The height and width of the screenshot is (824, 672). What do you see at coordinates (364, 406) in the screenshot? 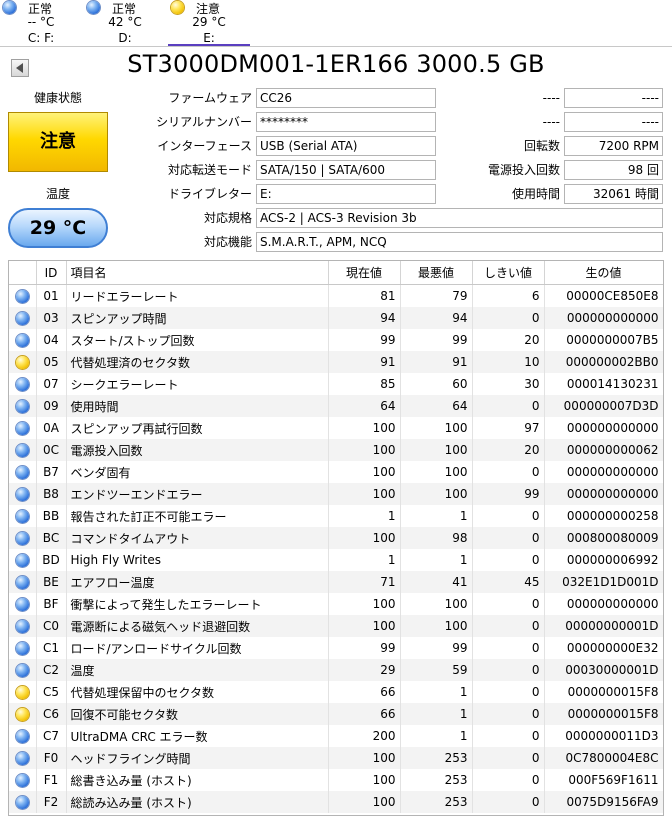
I see `current-value: 64` at bounding box center [364, 406].